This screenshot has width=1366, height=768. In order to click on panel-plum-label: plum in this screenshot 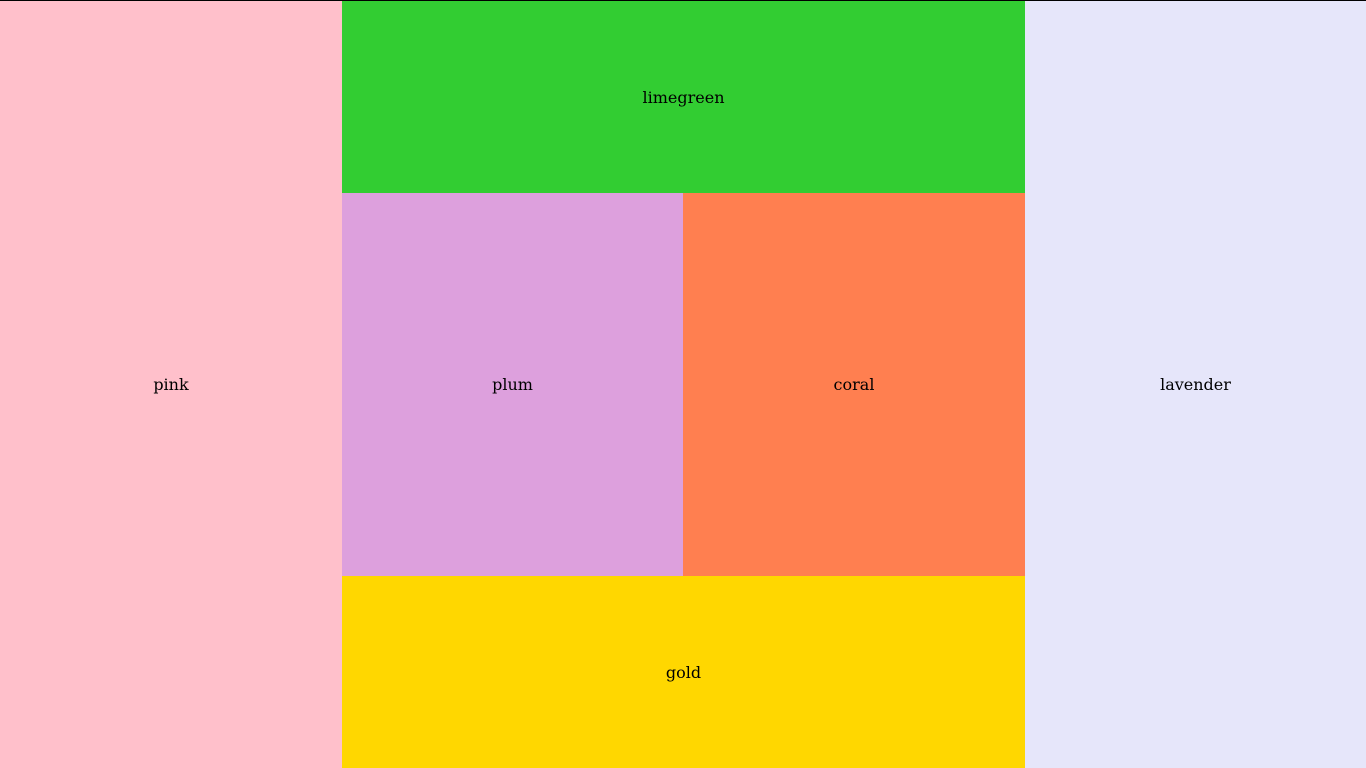, I will do `click(512, 384)`.